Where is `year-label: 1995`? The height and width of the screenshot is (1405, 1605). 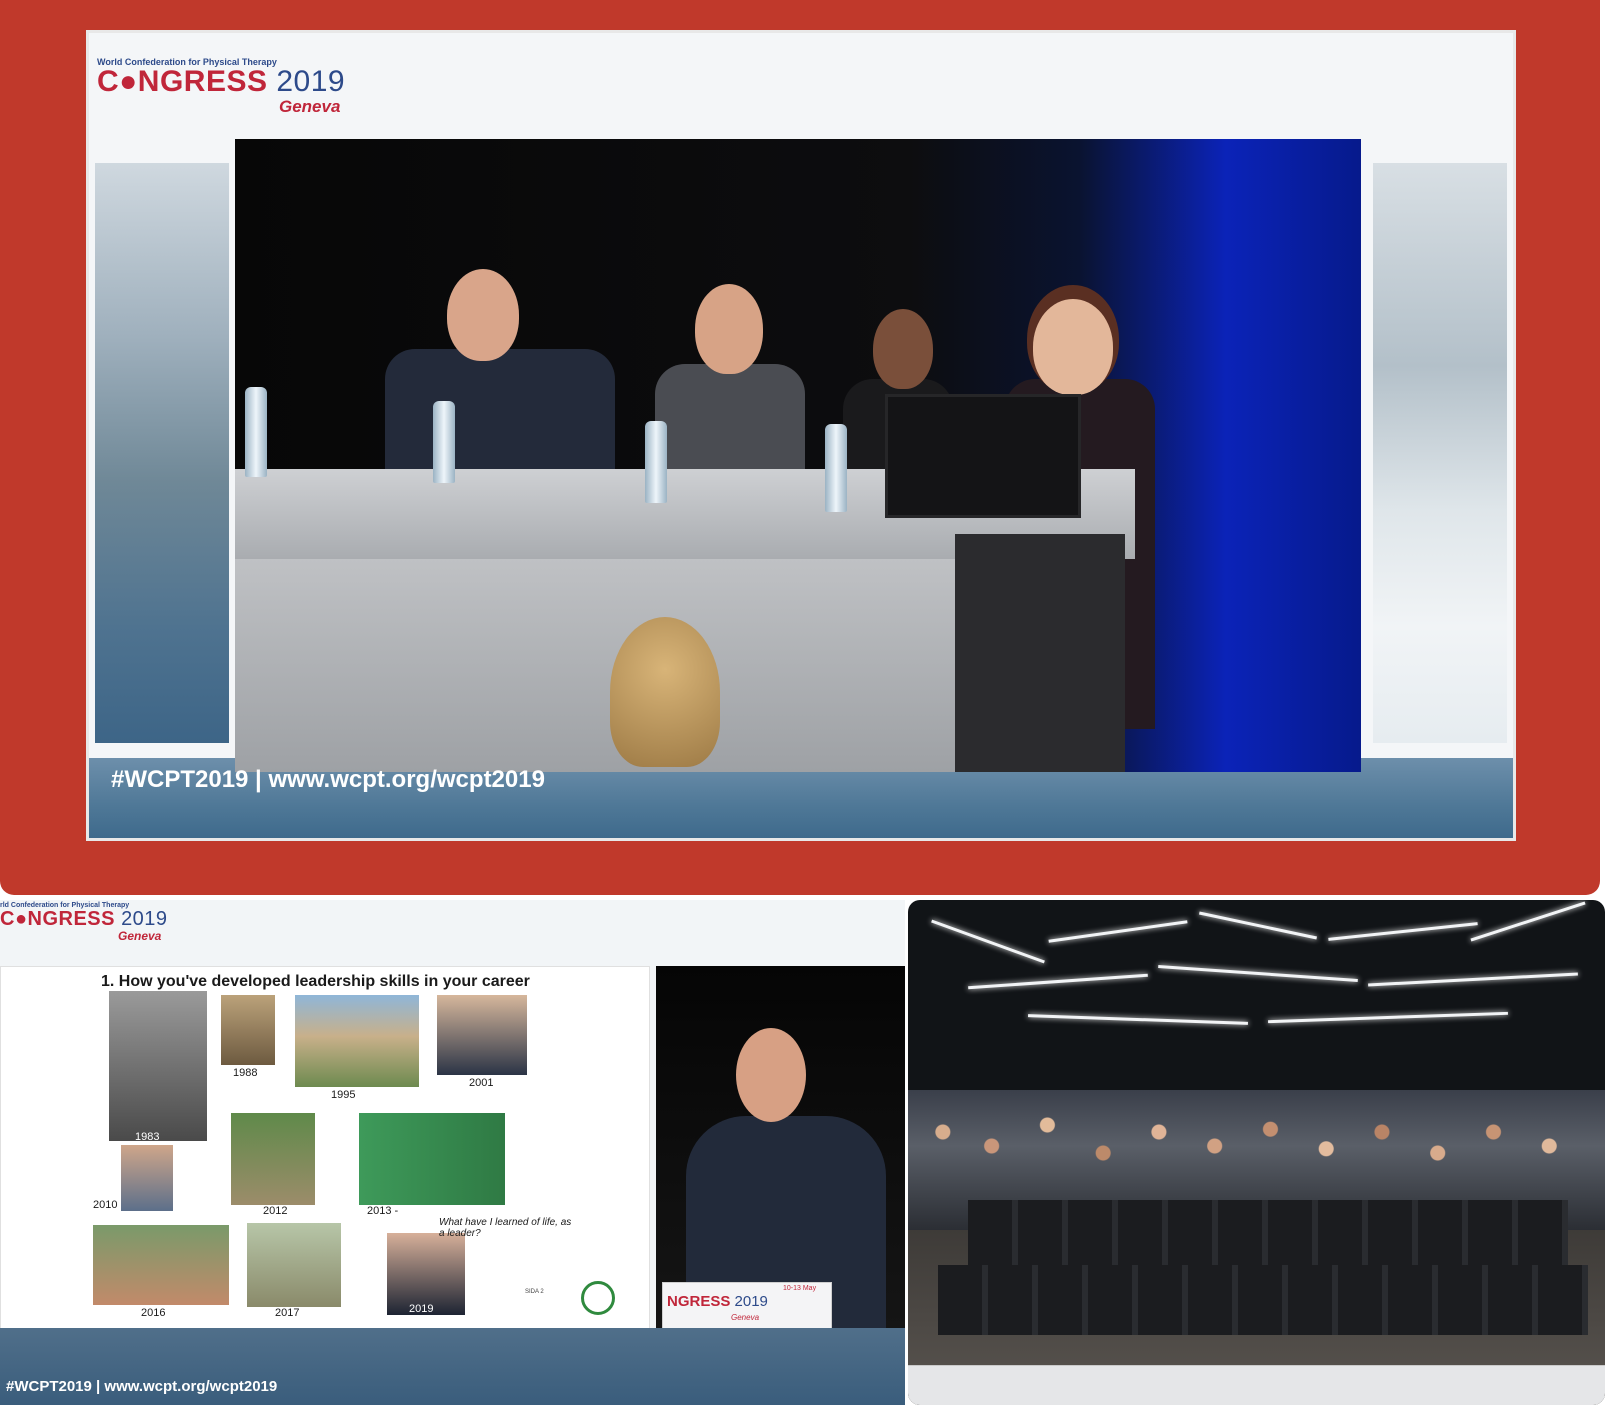 year-label: 1995 is located at coordinates (343, 1095).